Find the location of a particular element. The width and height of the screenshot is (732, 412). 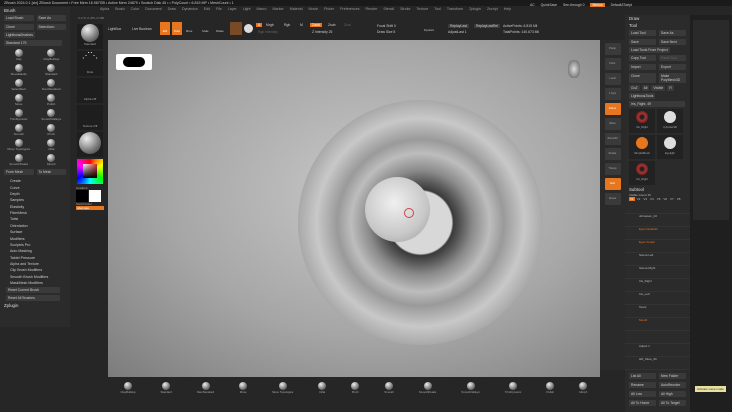

tool-thumb: Eyelight is located at coordinates (670, 147).